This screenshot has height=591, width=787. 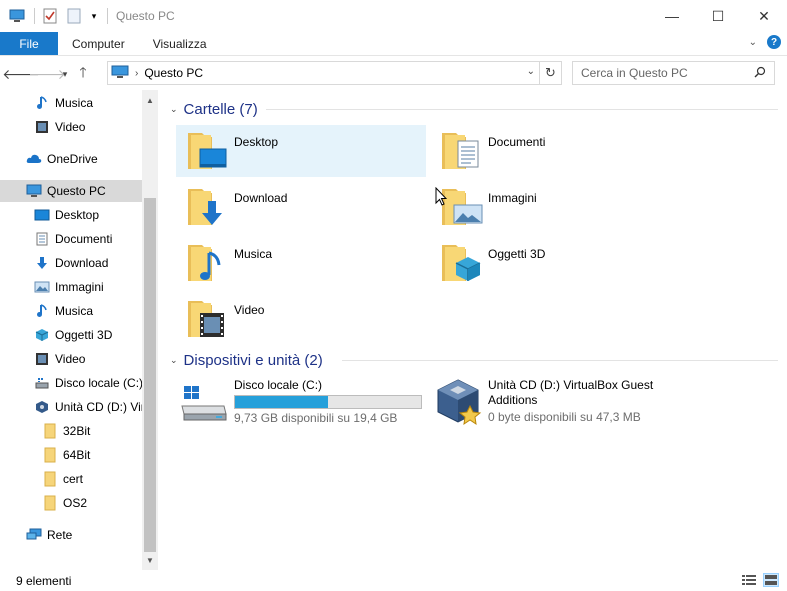 What do you see at coordinates (150, 375) in the screenshot?
I see `scroll-thumb` at bounding box center [150, 375].